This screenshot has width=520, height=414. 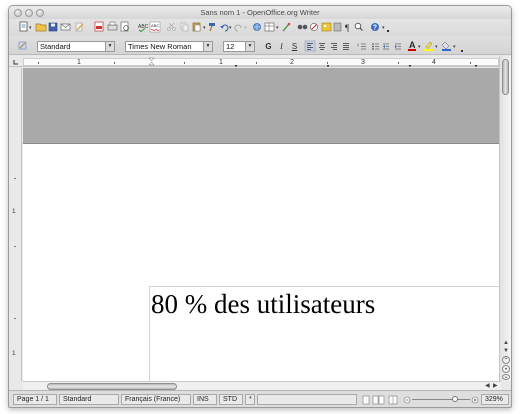 I want to click on zoom-level: 329%, so click(x=495, y=399).